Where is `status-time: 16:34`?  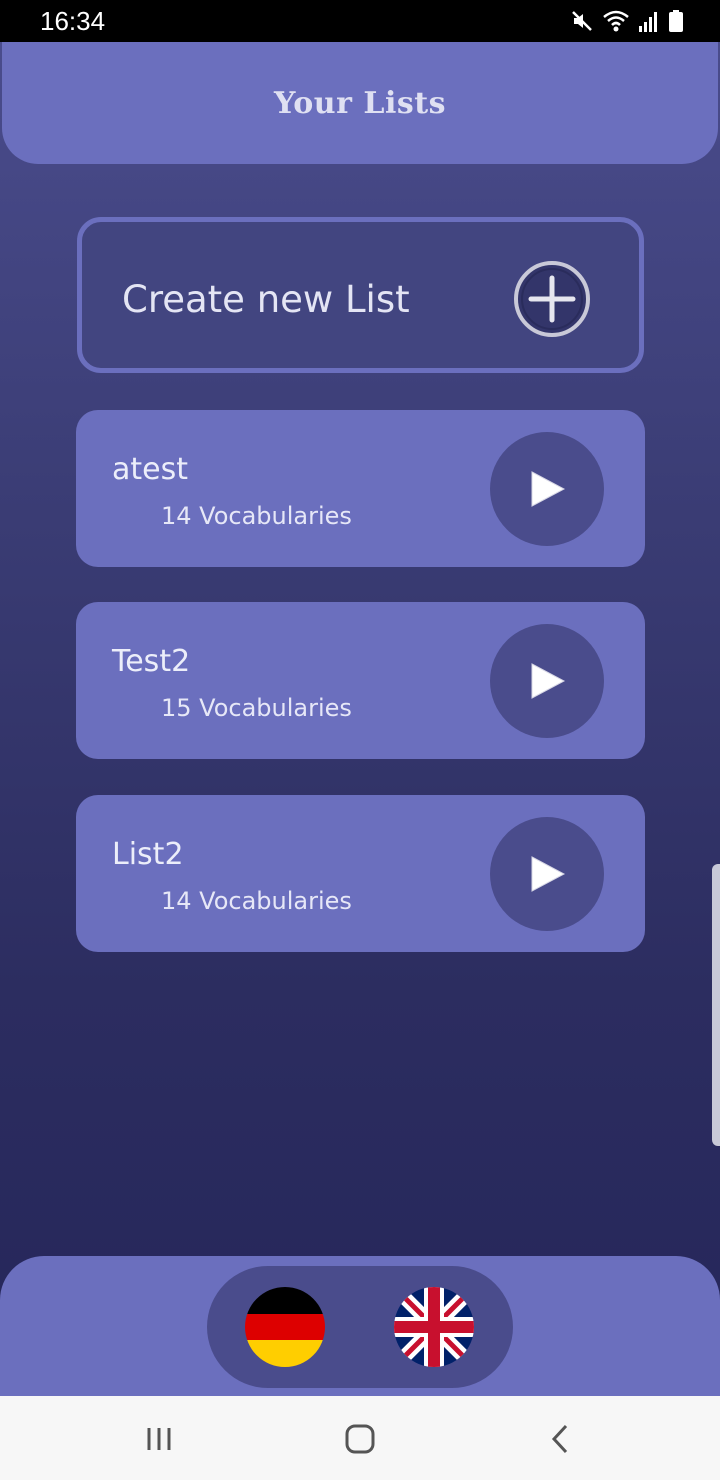
status-time: 16:34 is located at coordinates (73, 21).